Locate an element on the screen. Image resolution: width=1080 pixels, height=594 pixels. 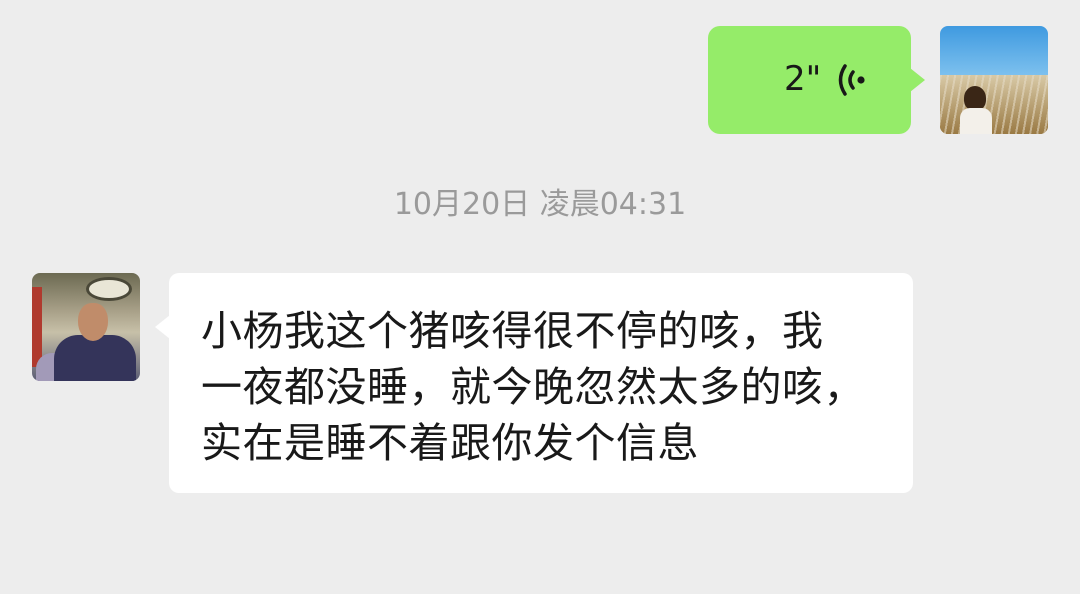
contact-avatar is located at coordinates (86, 327).